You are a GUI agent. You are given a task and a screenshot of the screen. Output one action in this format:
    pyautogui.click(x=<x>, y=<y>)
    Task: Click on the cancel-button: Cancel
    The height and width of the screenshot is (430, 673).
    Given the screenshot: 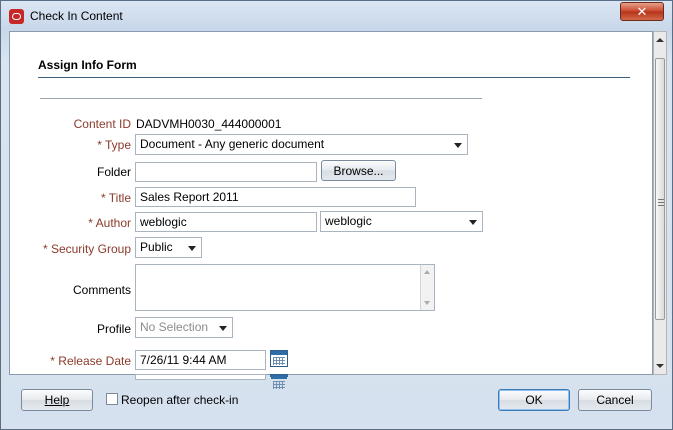 What is the action you would take?
    pyautogui.click(x=615, y=400)
    